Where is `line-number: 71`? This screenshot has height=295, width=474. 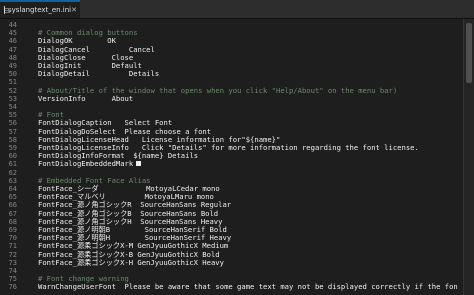
line-number: 71 is located at coordinates (12, 246).